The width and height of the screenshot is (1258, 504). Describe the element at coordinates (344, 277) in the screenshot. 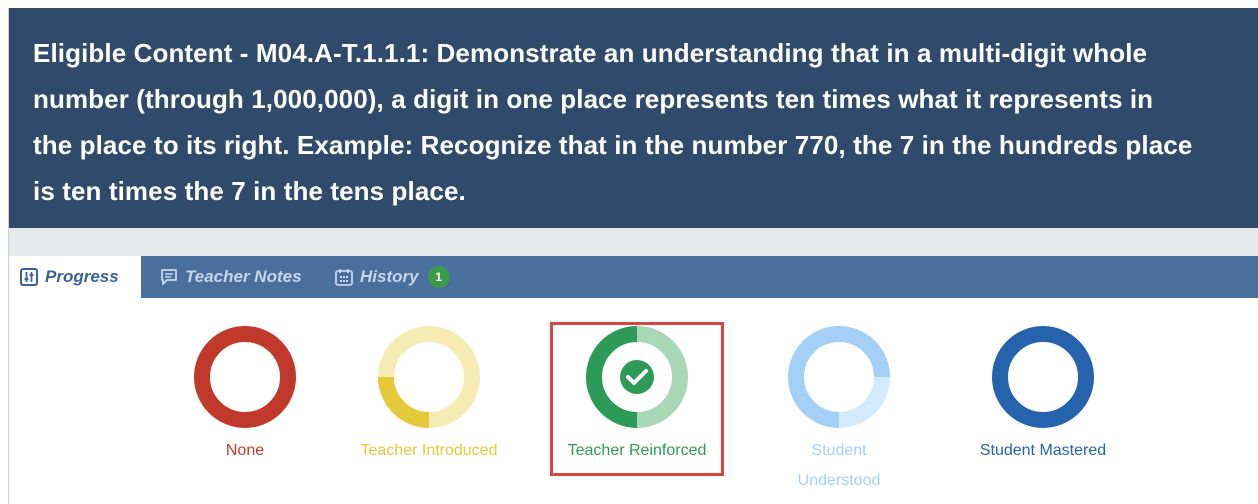

I see `calendar-icon` at that location.